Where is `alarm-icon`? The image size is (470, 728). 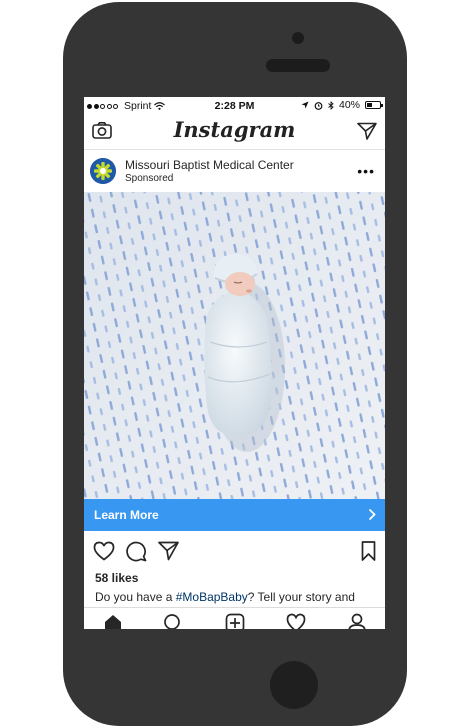 alarm-icon is located at coordinates (318, 105).